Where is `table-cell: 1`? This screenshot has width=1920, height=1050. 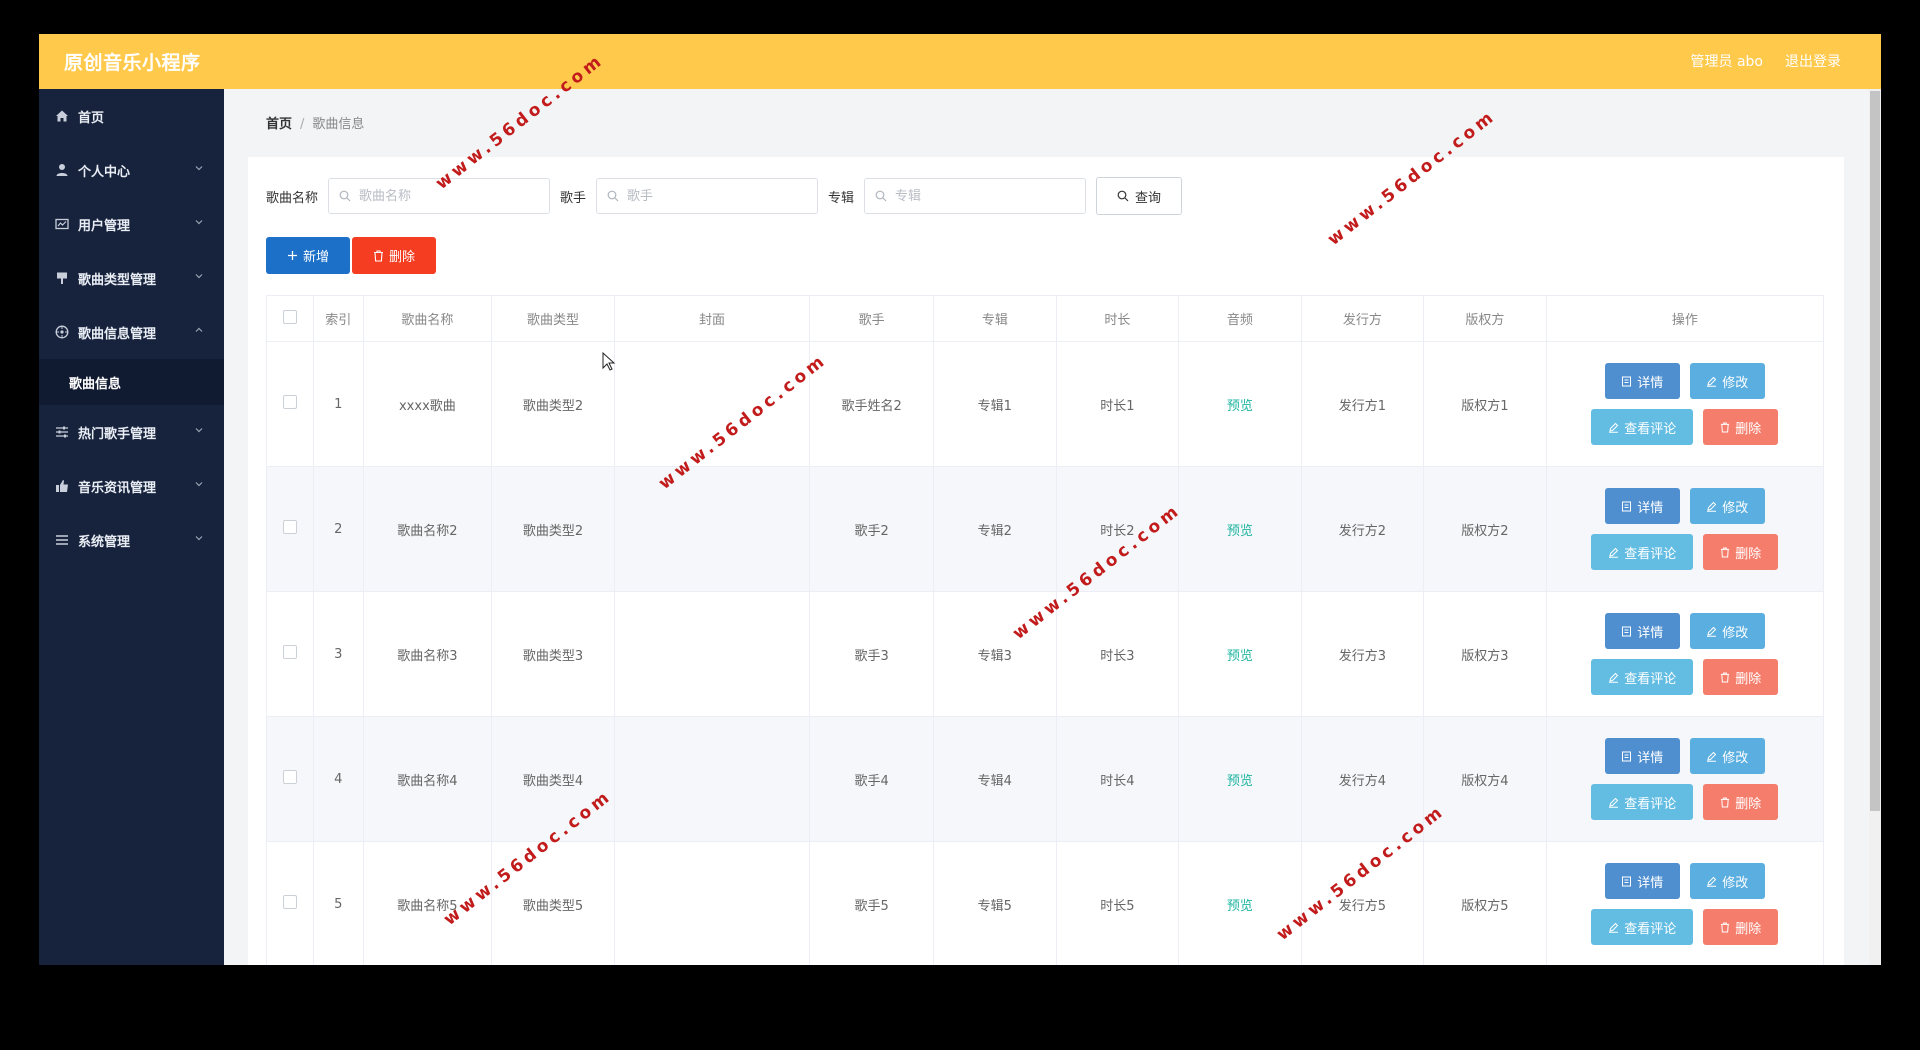 table-cell: 1 is located at coordinates (338, 404).